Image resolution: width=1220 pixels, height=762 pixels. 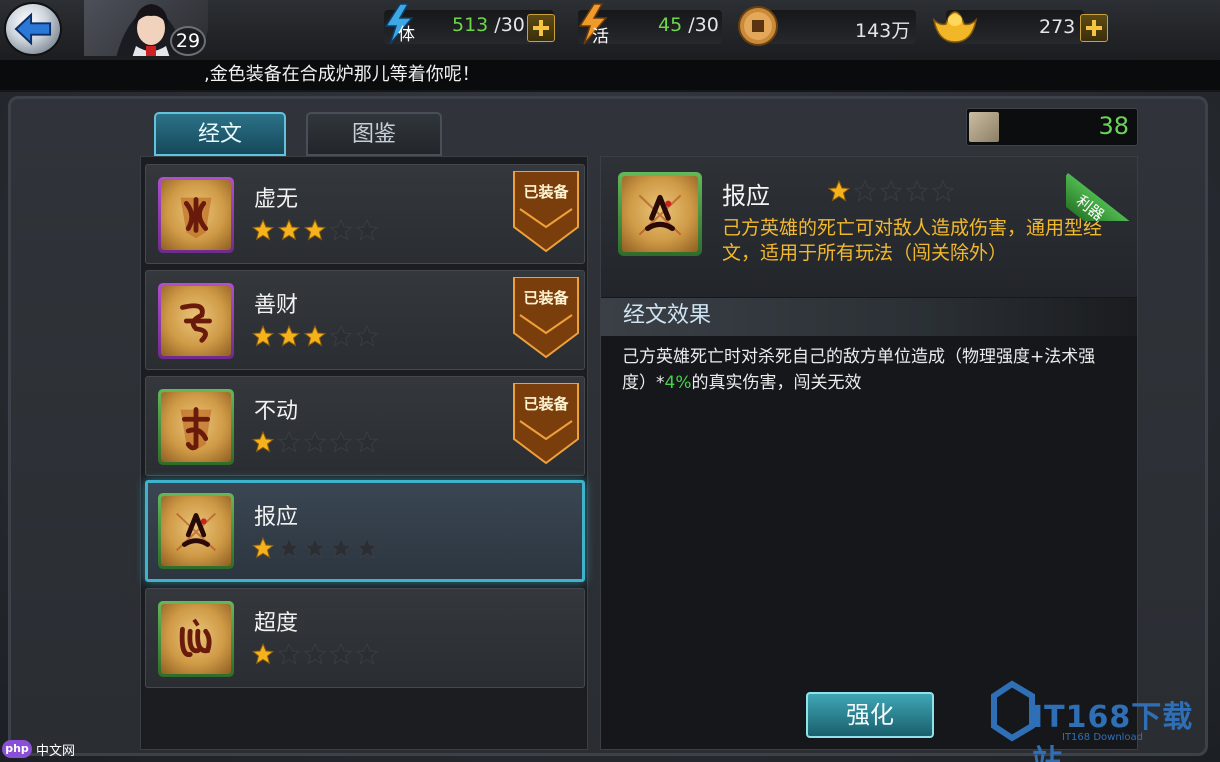 What do you see at coordinates (196, 321) in the screenshot?
I see `scripture-shancai-icon` at bounding box center [196, 321].